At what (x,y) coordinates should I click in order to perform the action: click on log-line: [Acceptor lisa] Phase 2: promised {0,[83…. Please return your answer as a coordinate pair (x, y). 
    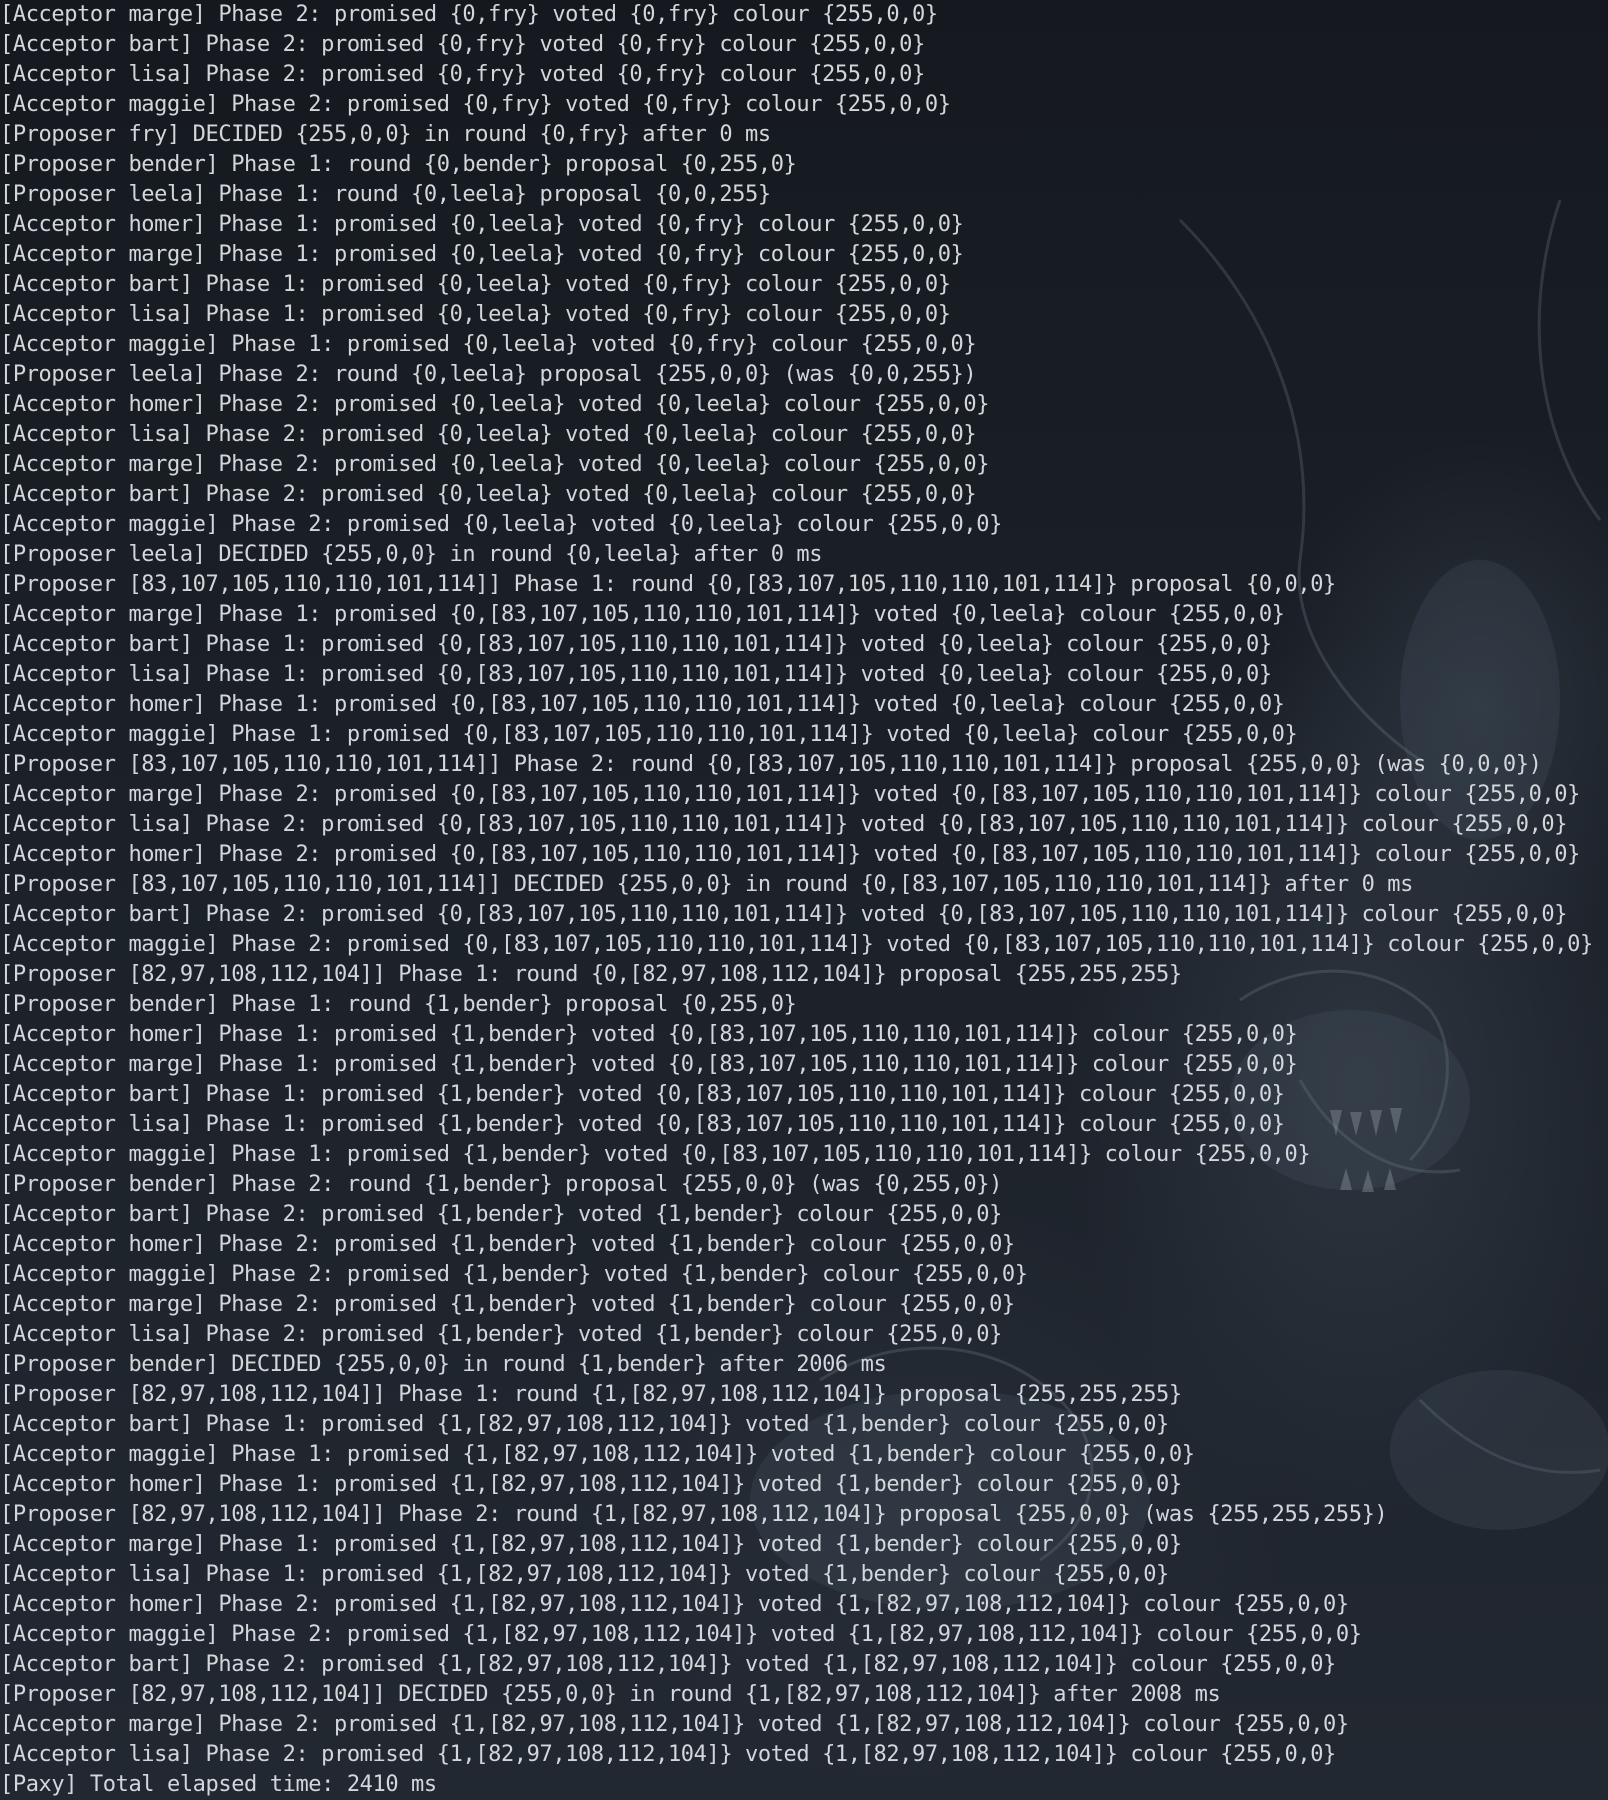
    Looking at the image, I should click on (784, 824).